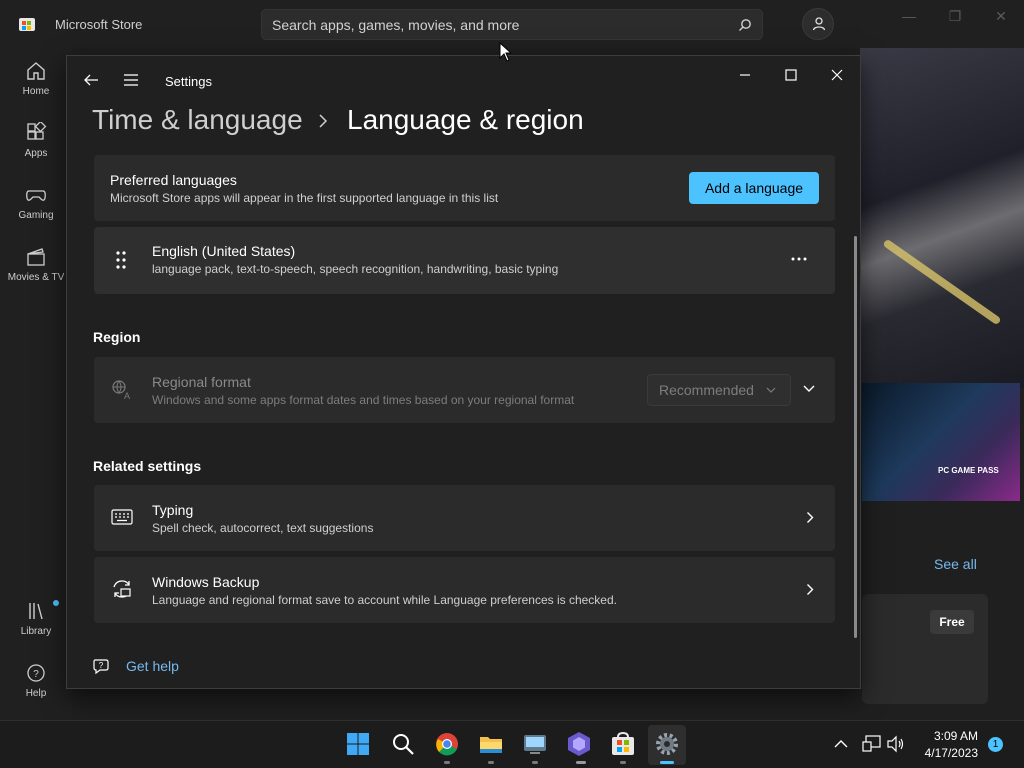 This screenshot has width=1024, height=768. Describe the element at coordinates (36, 257) in the screenshot. I see `movies-icon` at that location.